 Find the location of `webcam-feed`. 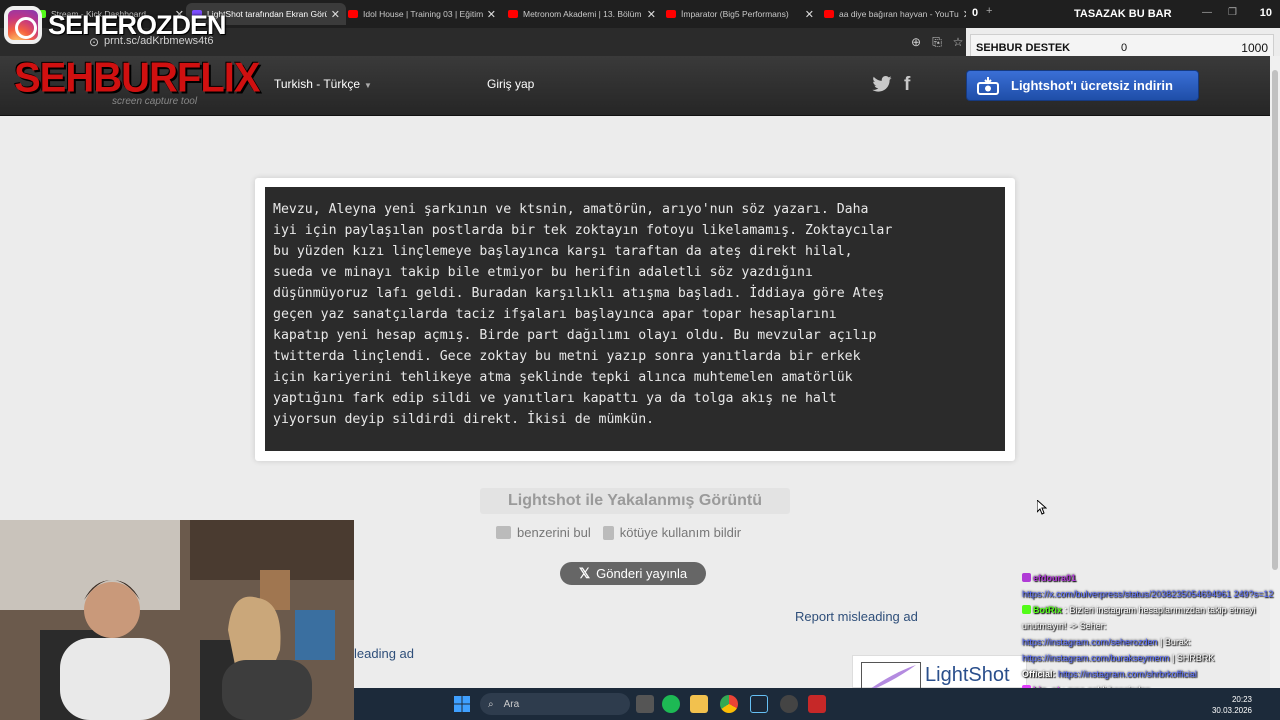

webcam-feed is located at coordinates (177, 620).